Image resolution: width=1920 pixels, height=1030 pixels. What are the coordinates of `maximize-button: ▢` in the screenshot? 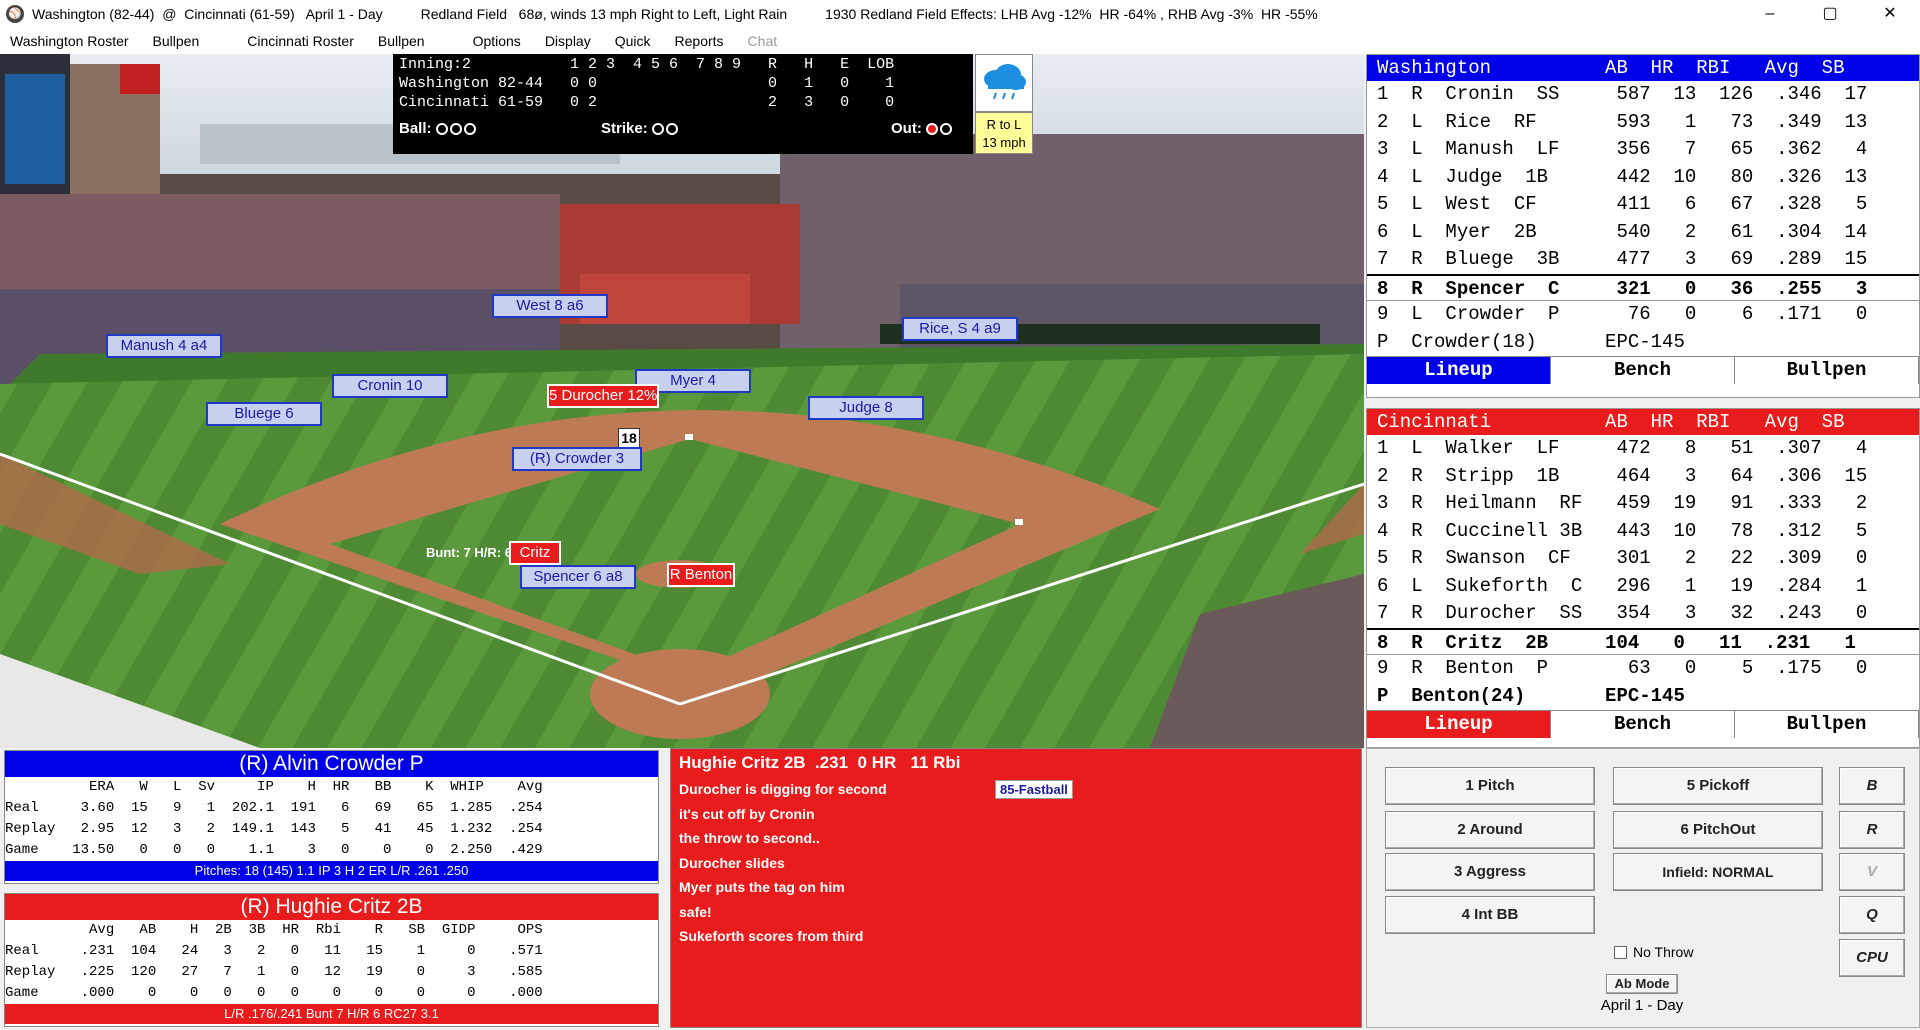 It's located at (1830, 14).